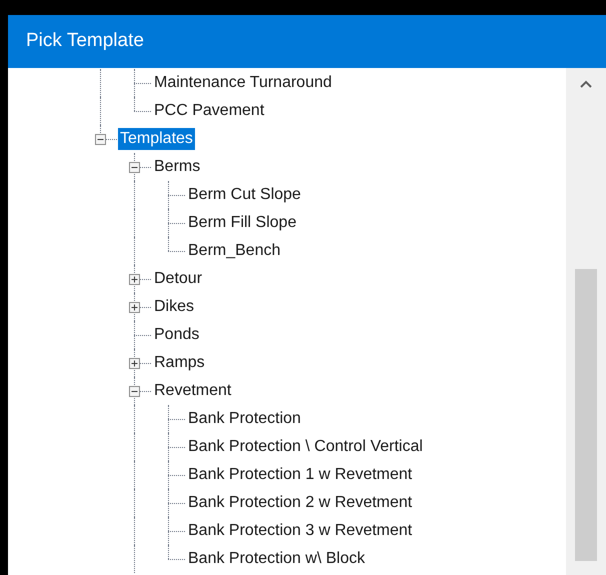  What do you see at coordinates (244, 419) in the screenshot?
I see `tree-item: Bank Protection` at bounding box center [244, 419].